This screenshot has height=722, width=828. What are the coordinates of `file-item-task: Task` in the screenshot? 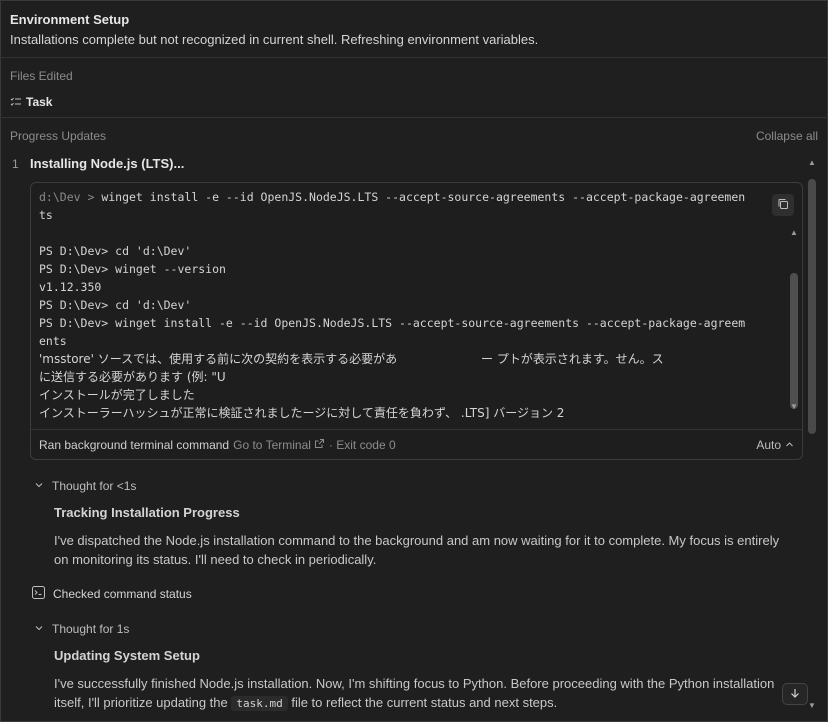 It's located at (414, 102).